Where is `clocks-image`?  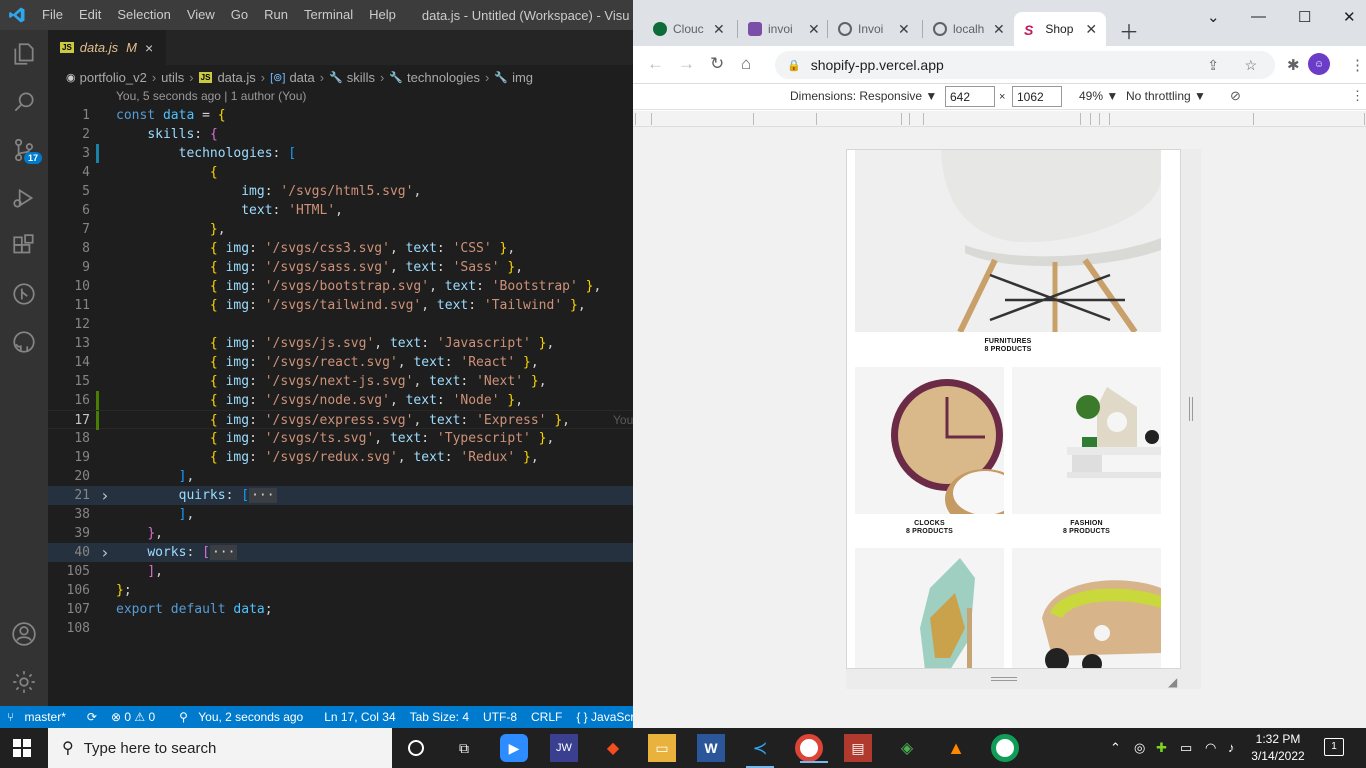 clocks-image is located at coordinates (929, 440).